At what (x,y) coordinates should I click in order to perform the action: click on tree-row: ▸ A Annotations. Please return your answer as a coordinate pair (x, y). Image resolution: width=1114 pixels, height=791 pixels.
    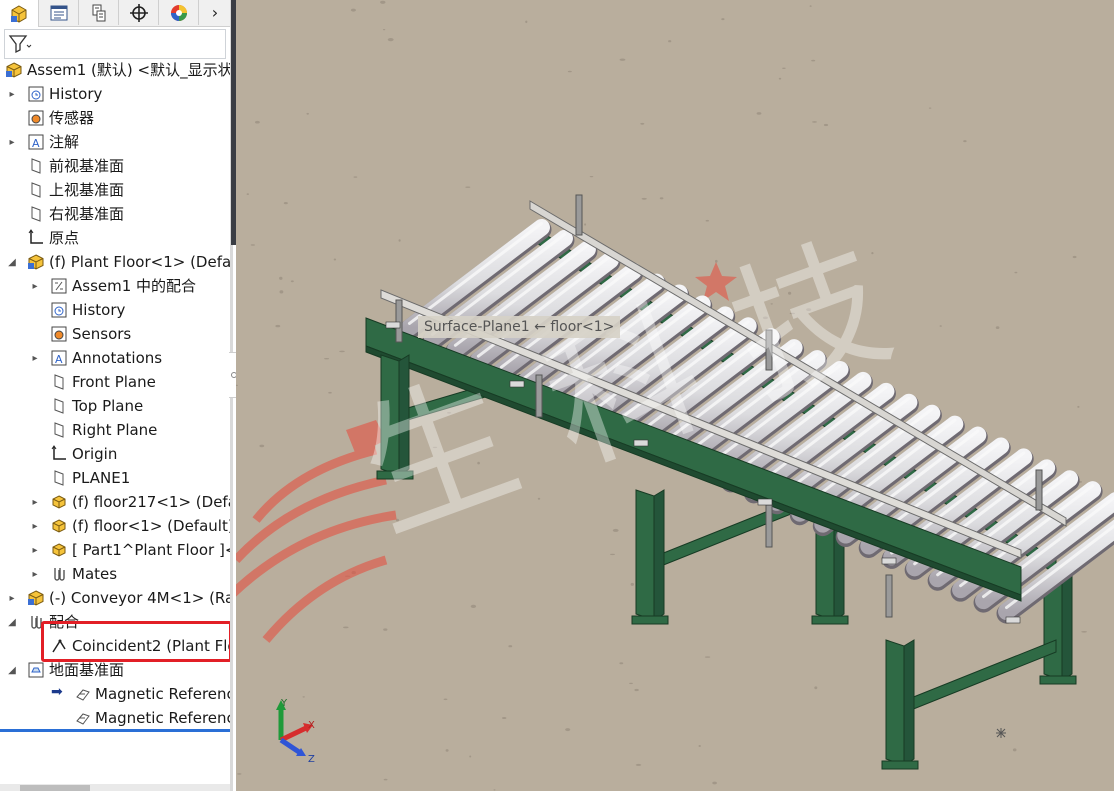
    Looking at the image, I should click on (115, 358).